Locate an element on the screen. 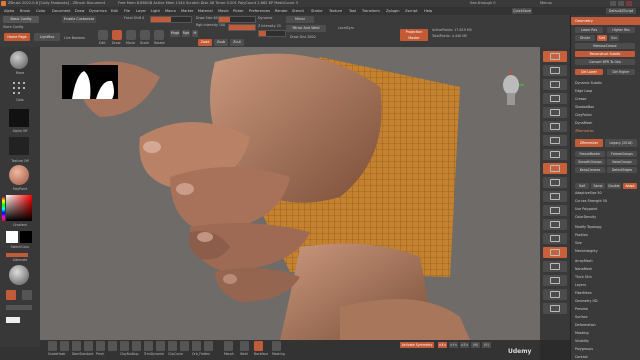 This screenshot has height=360, width=640. zadd-button: Zadd is located at coordinates (205, 42).